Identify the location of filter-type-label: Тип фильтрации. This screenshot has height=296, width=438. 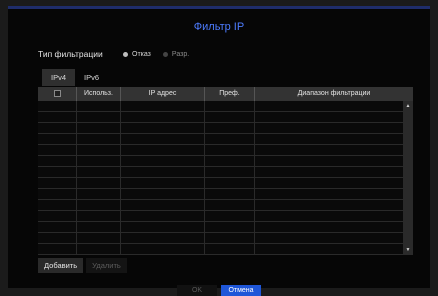
(70, 54).